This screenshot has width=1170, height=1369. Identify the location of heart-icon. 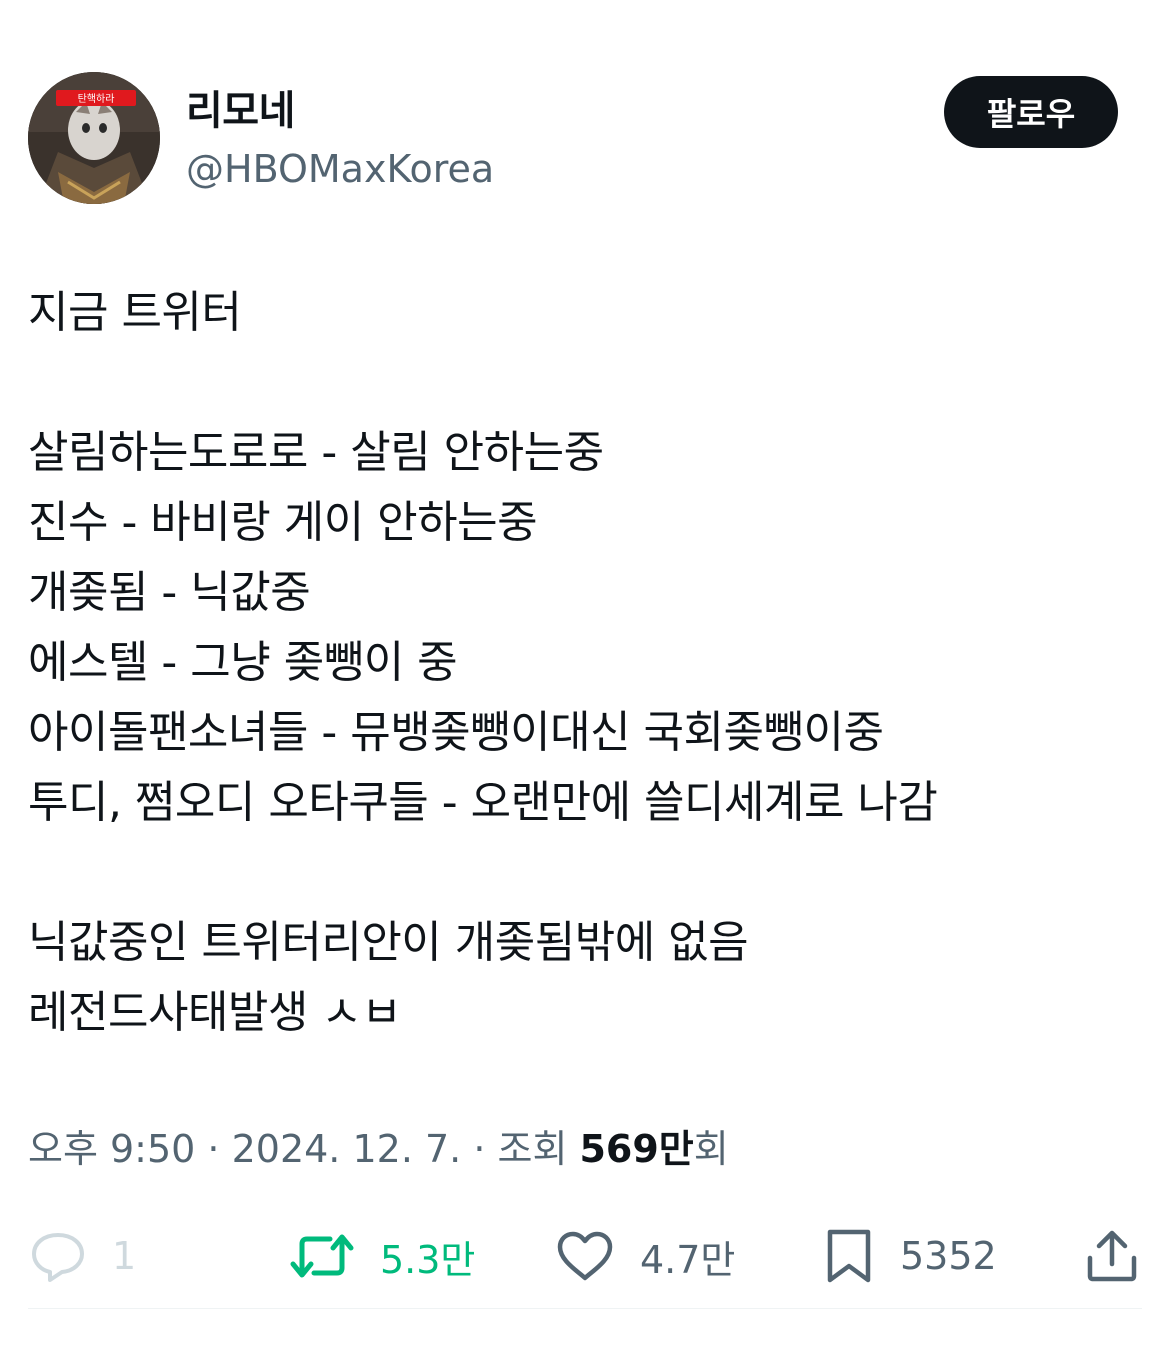
(585, 1256).